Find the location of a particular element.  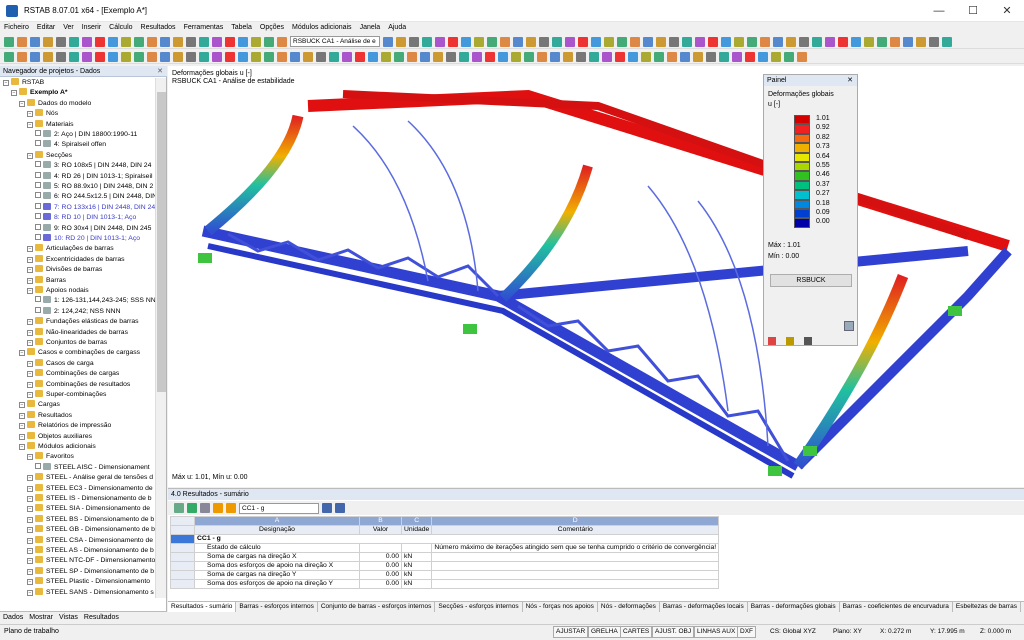

results-tab-4: Nós - forças nos apoios is located at coordinates (560, 607).